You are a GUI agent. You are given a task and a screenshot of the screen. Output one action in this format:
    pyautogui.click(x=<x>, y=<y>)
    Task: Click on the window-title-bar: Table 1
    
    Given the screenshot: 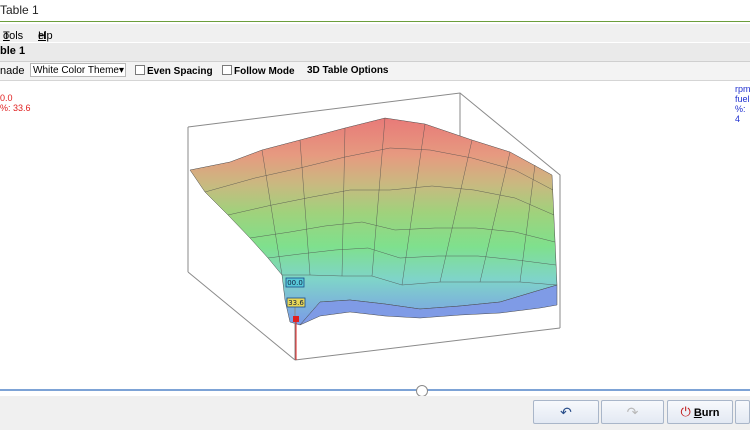 What is the action you would take?
    pyautogui.click(x=375, y=11)
    